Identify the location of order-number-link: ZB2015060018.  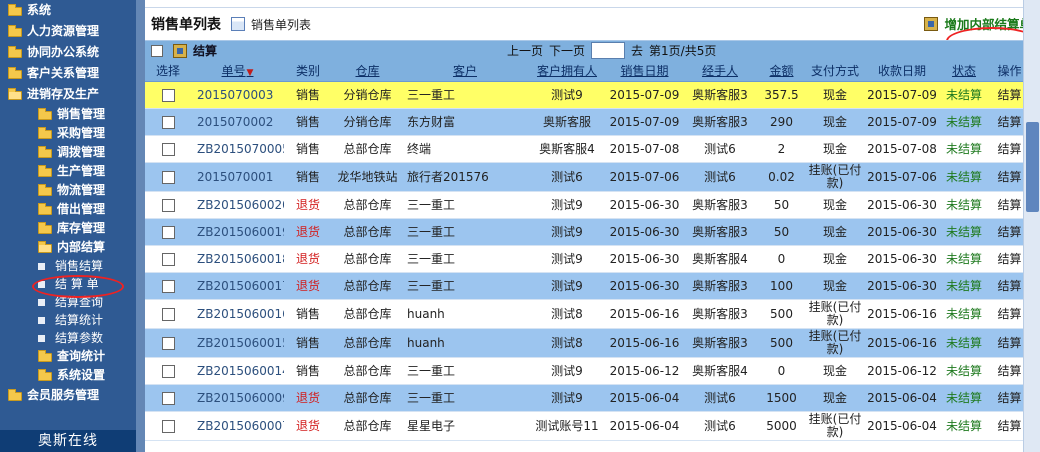
(237, 259).